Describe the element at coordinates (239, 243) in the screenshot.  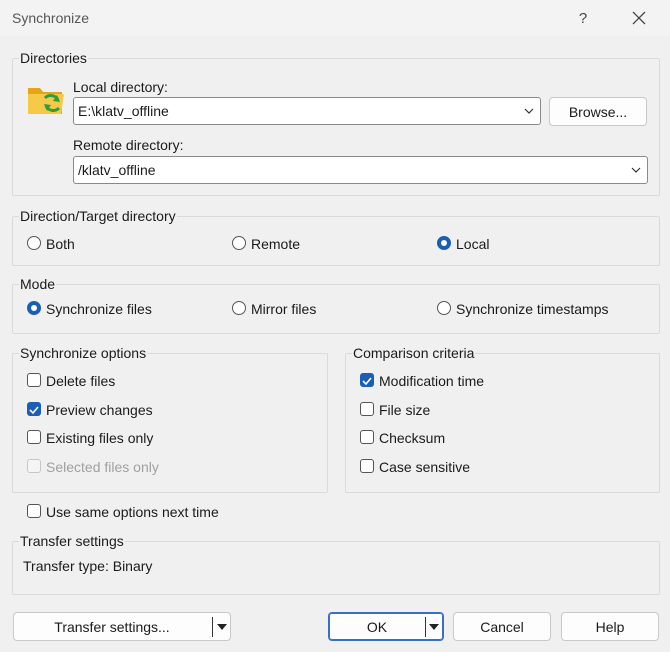
I see `direction-remote-radio` at that location.